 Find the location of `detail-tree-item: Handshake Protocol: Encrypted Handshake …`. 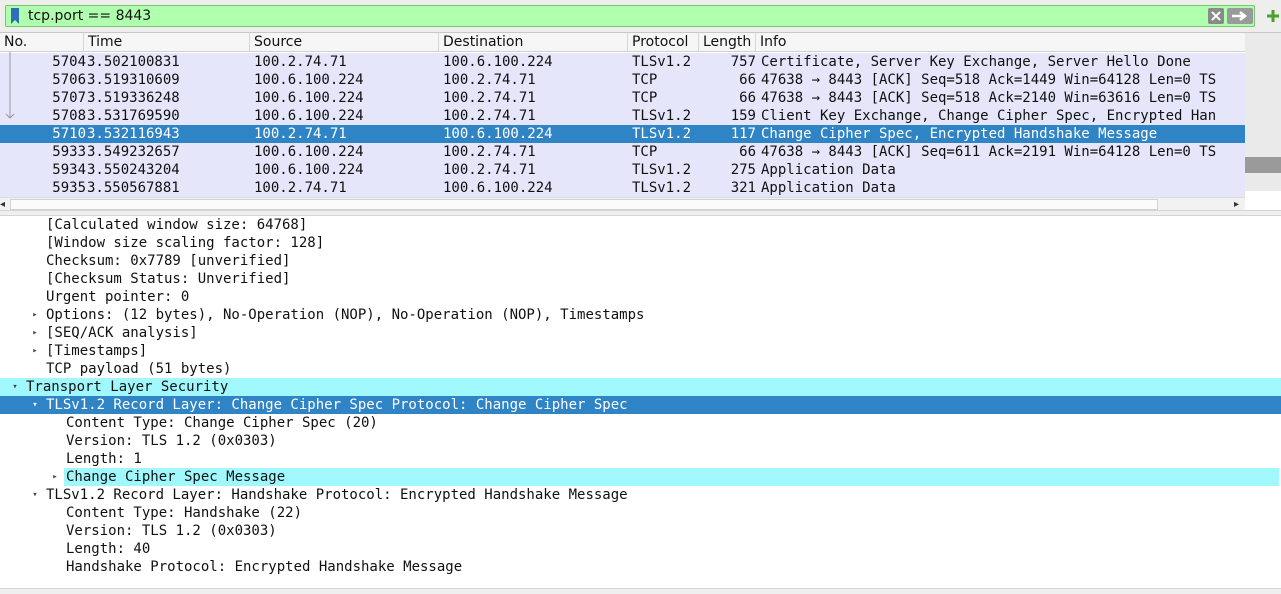

detail-tree-item: Handshake Protocol: Encrypted Handshake … is located at coordinates (640, 567).